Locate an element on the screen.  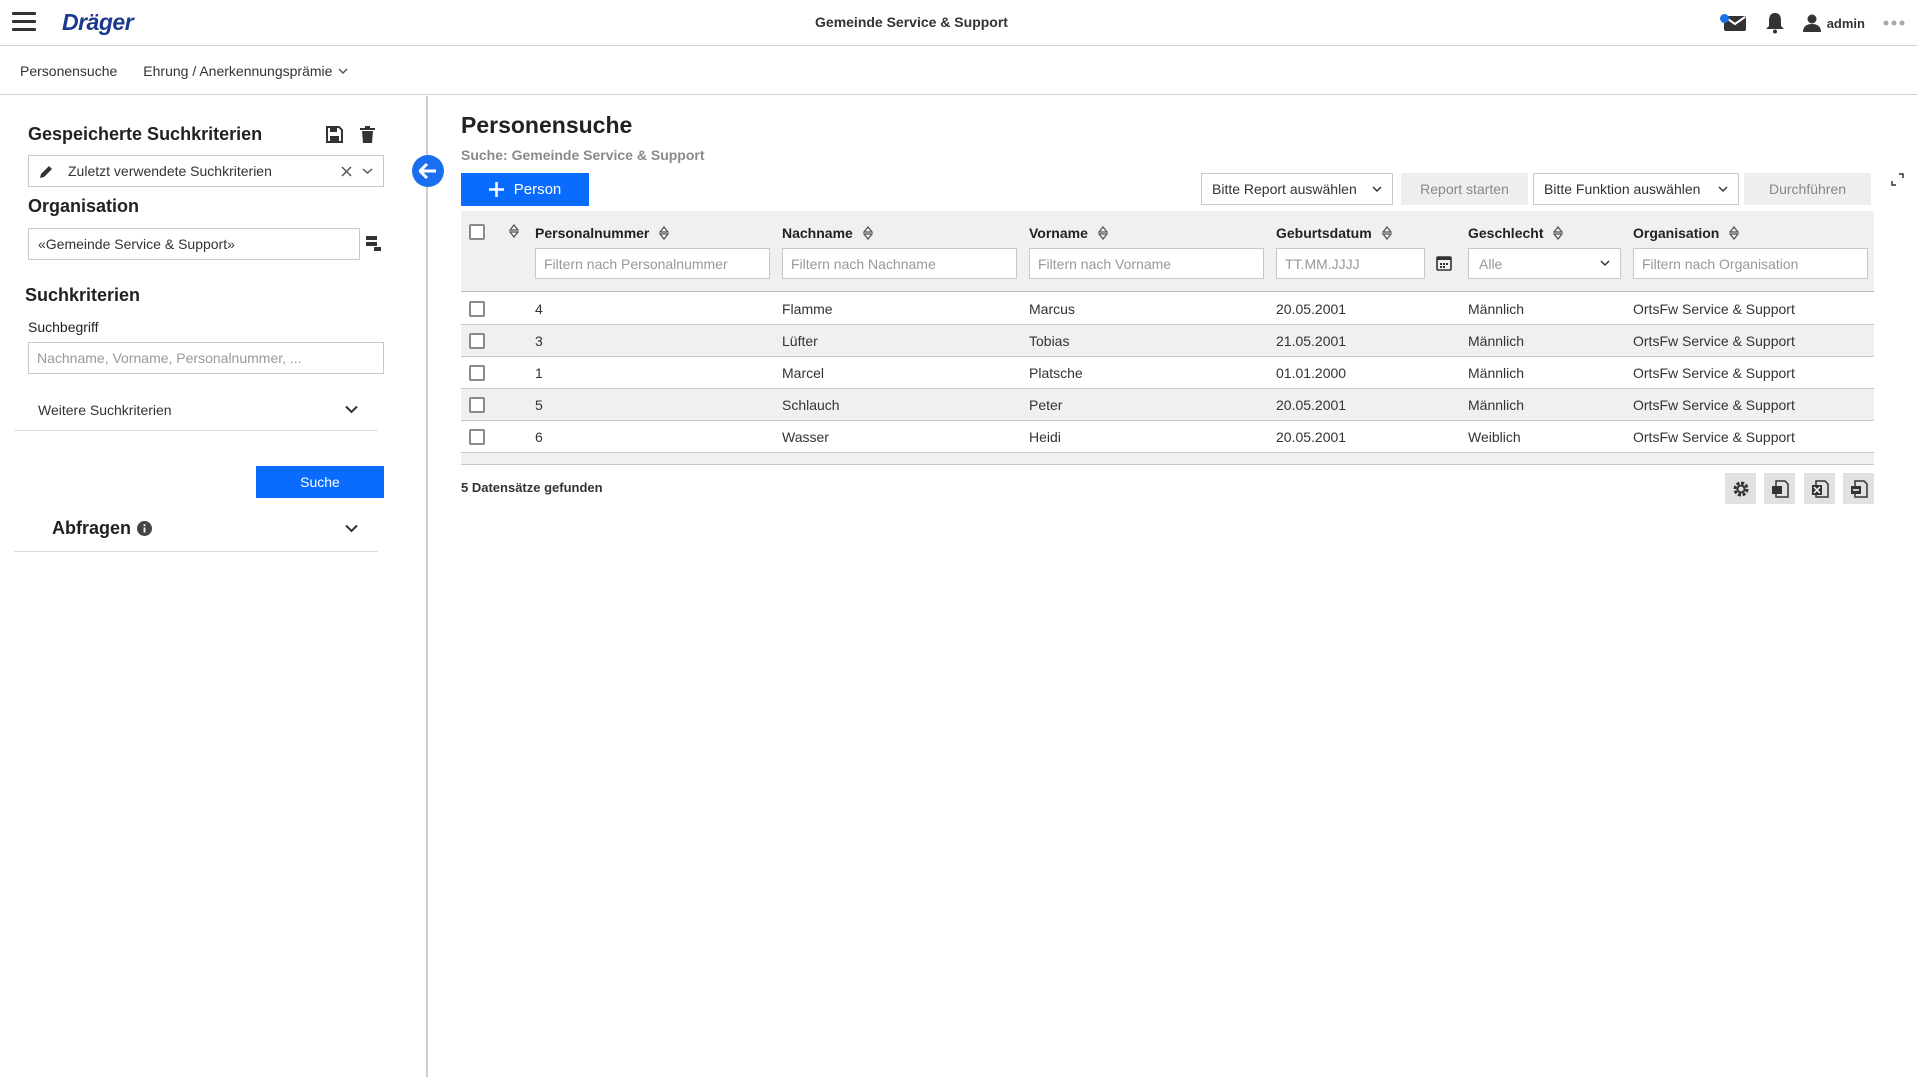
bell-icon is located at coordinates (1775, 23).